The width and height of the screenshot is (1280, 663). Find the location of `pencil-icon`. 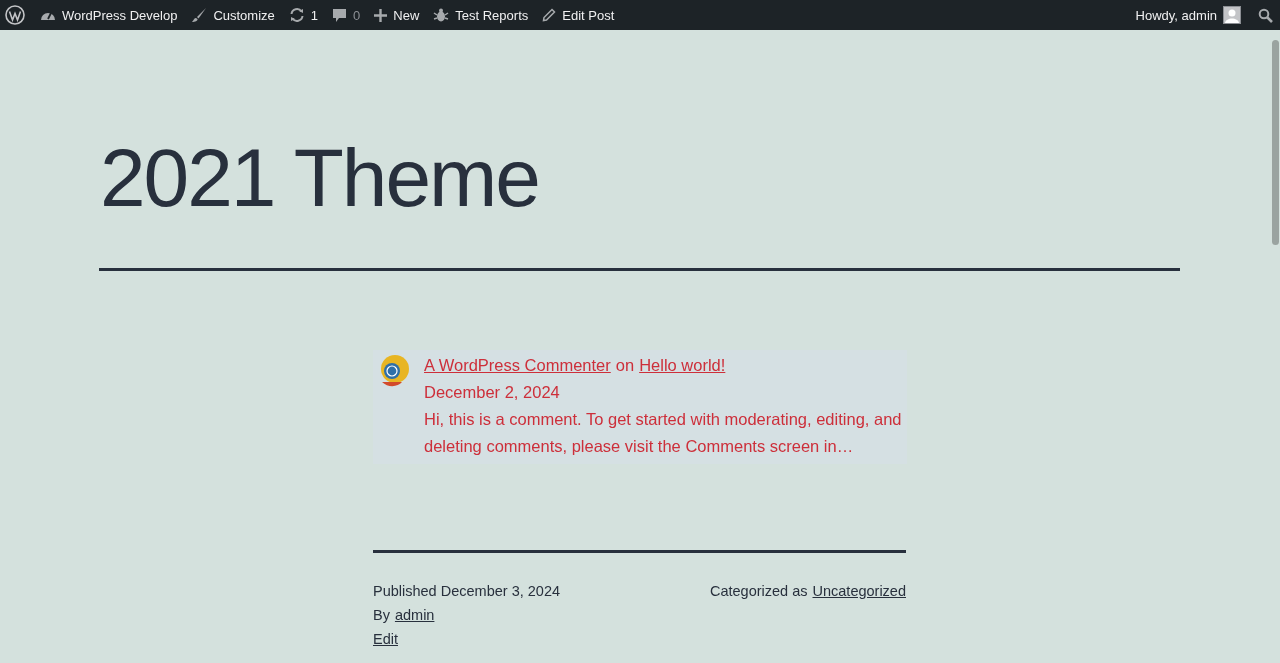

pencil-icon is located at coordinates (549, 15).